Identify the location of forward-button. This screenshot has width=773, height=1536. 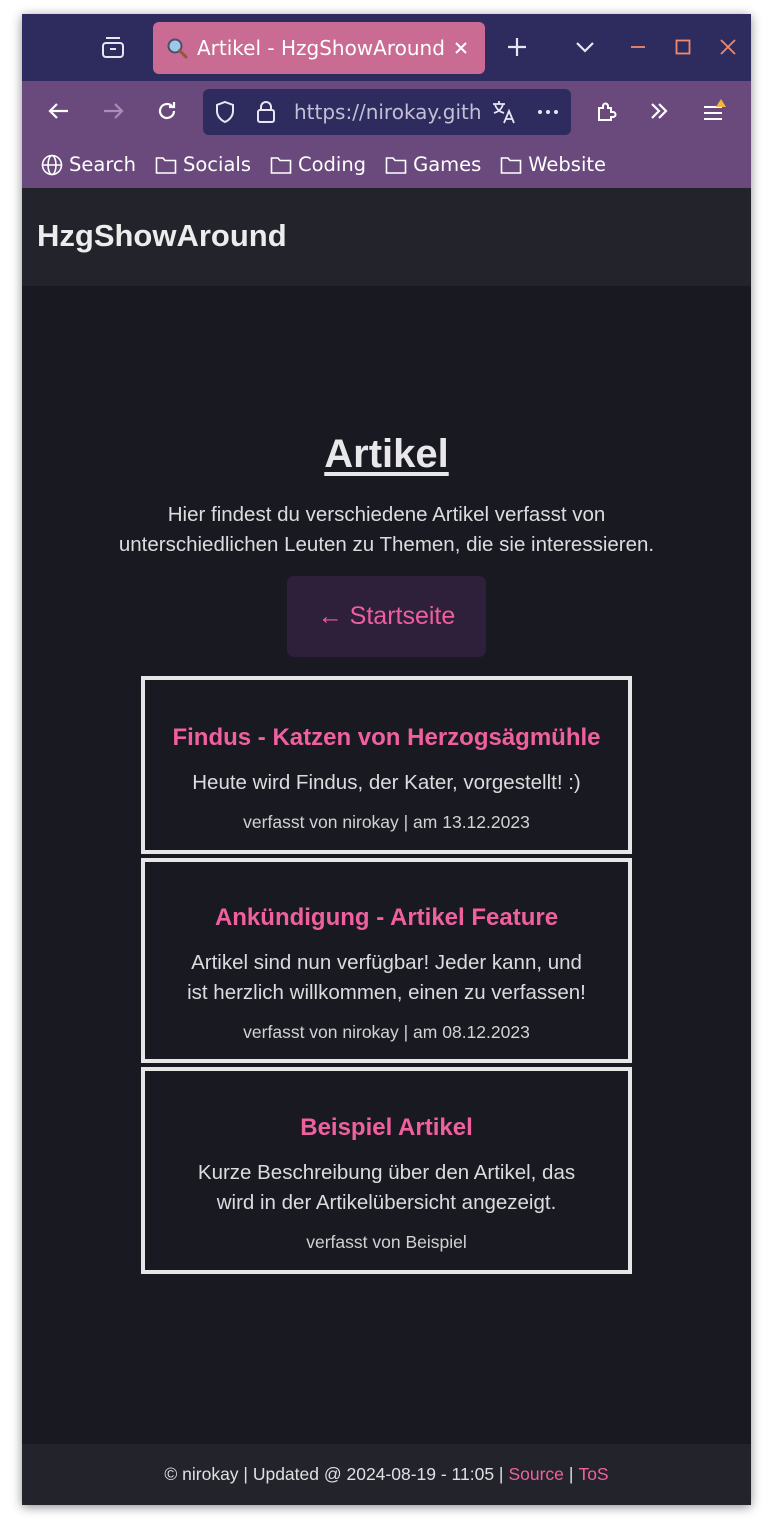
(113, 111).